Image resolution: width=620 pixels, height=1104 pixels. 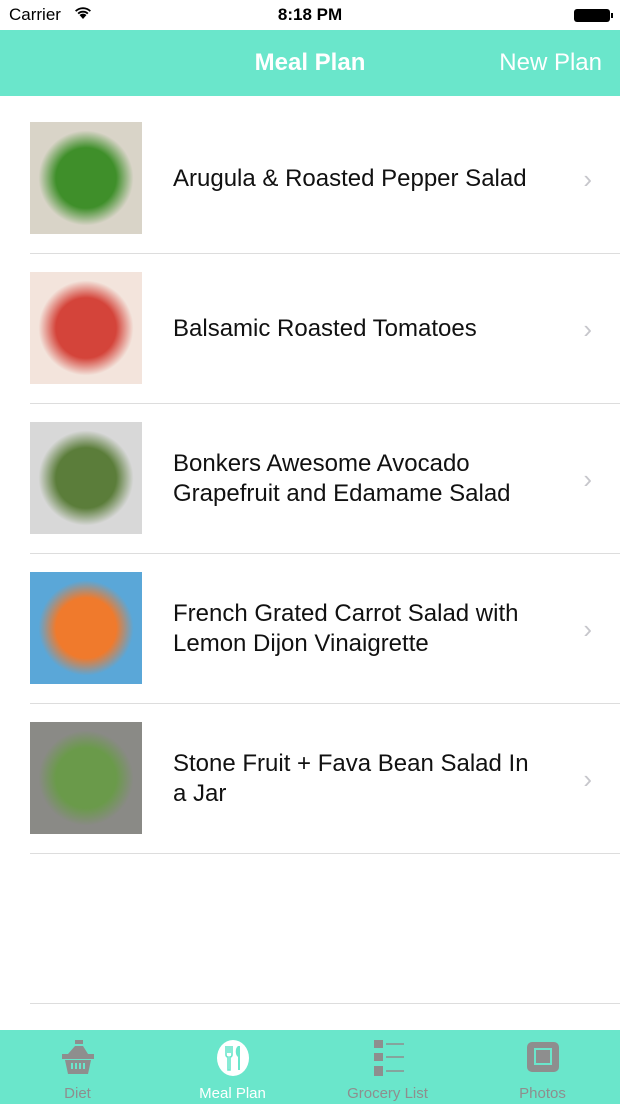 I want to click on meal-title: Balsamic Roasted Tomatoes, so click(x=325, y=328).